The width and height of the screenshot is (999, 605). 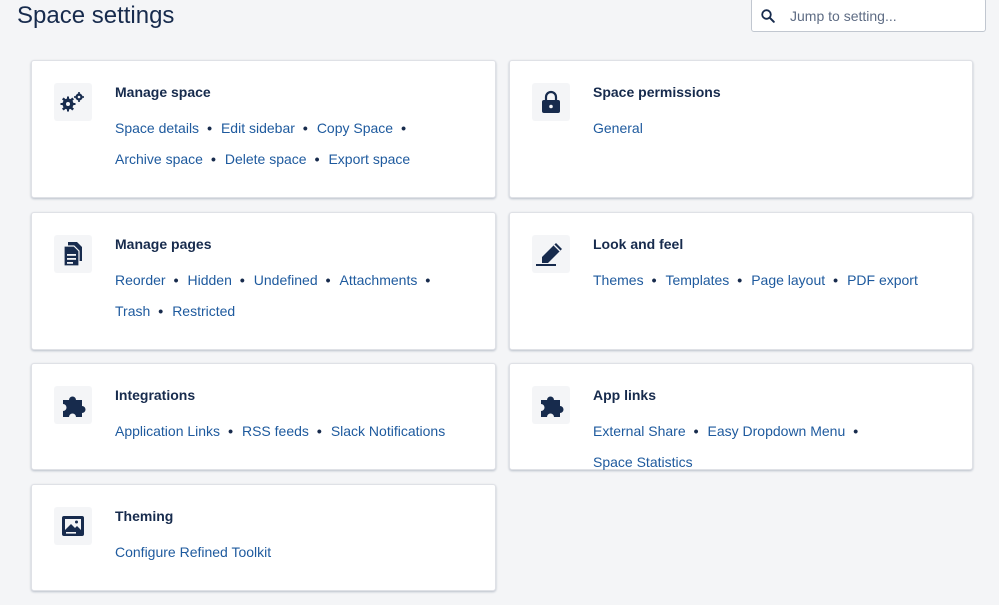 I want to click on settings-link: Configure Refined Toolkit, so click(x=193, y=552).